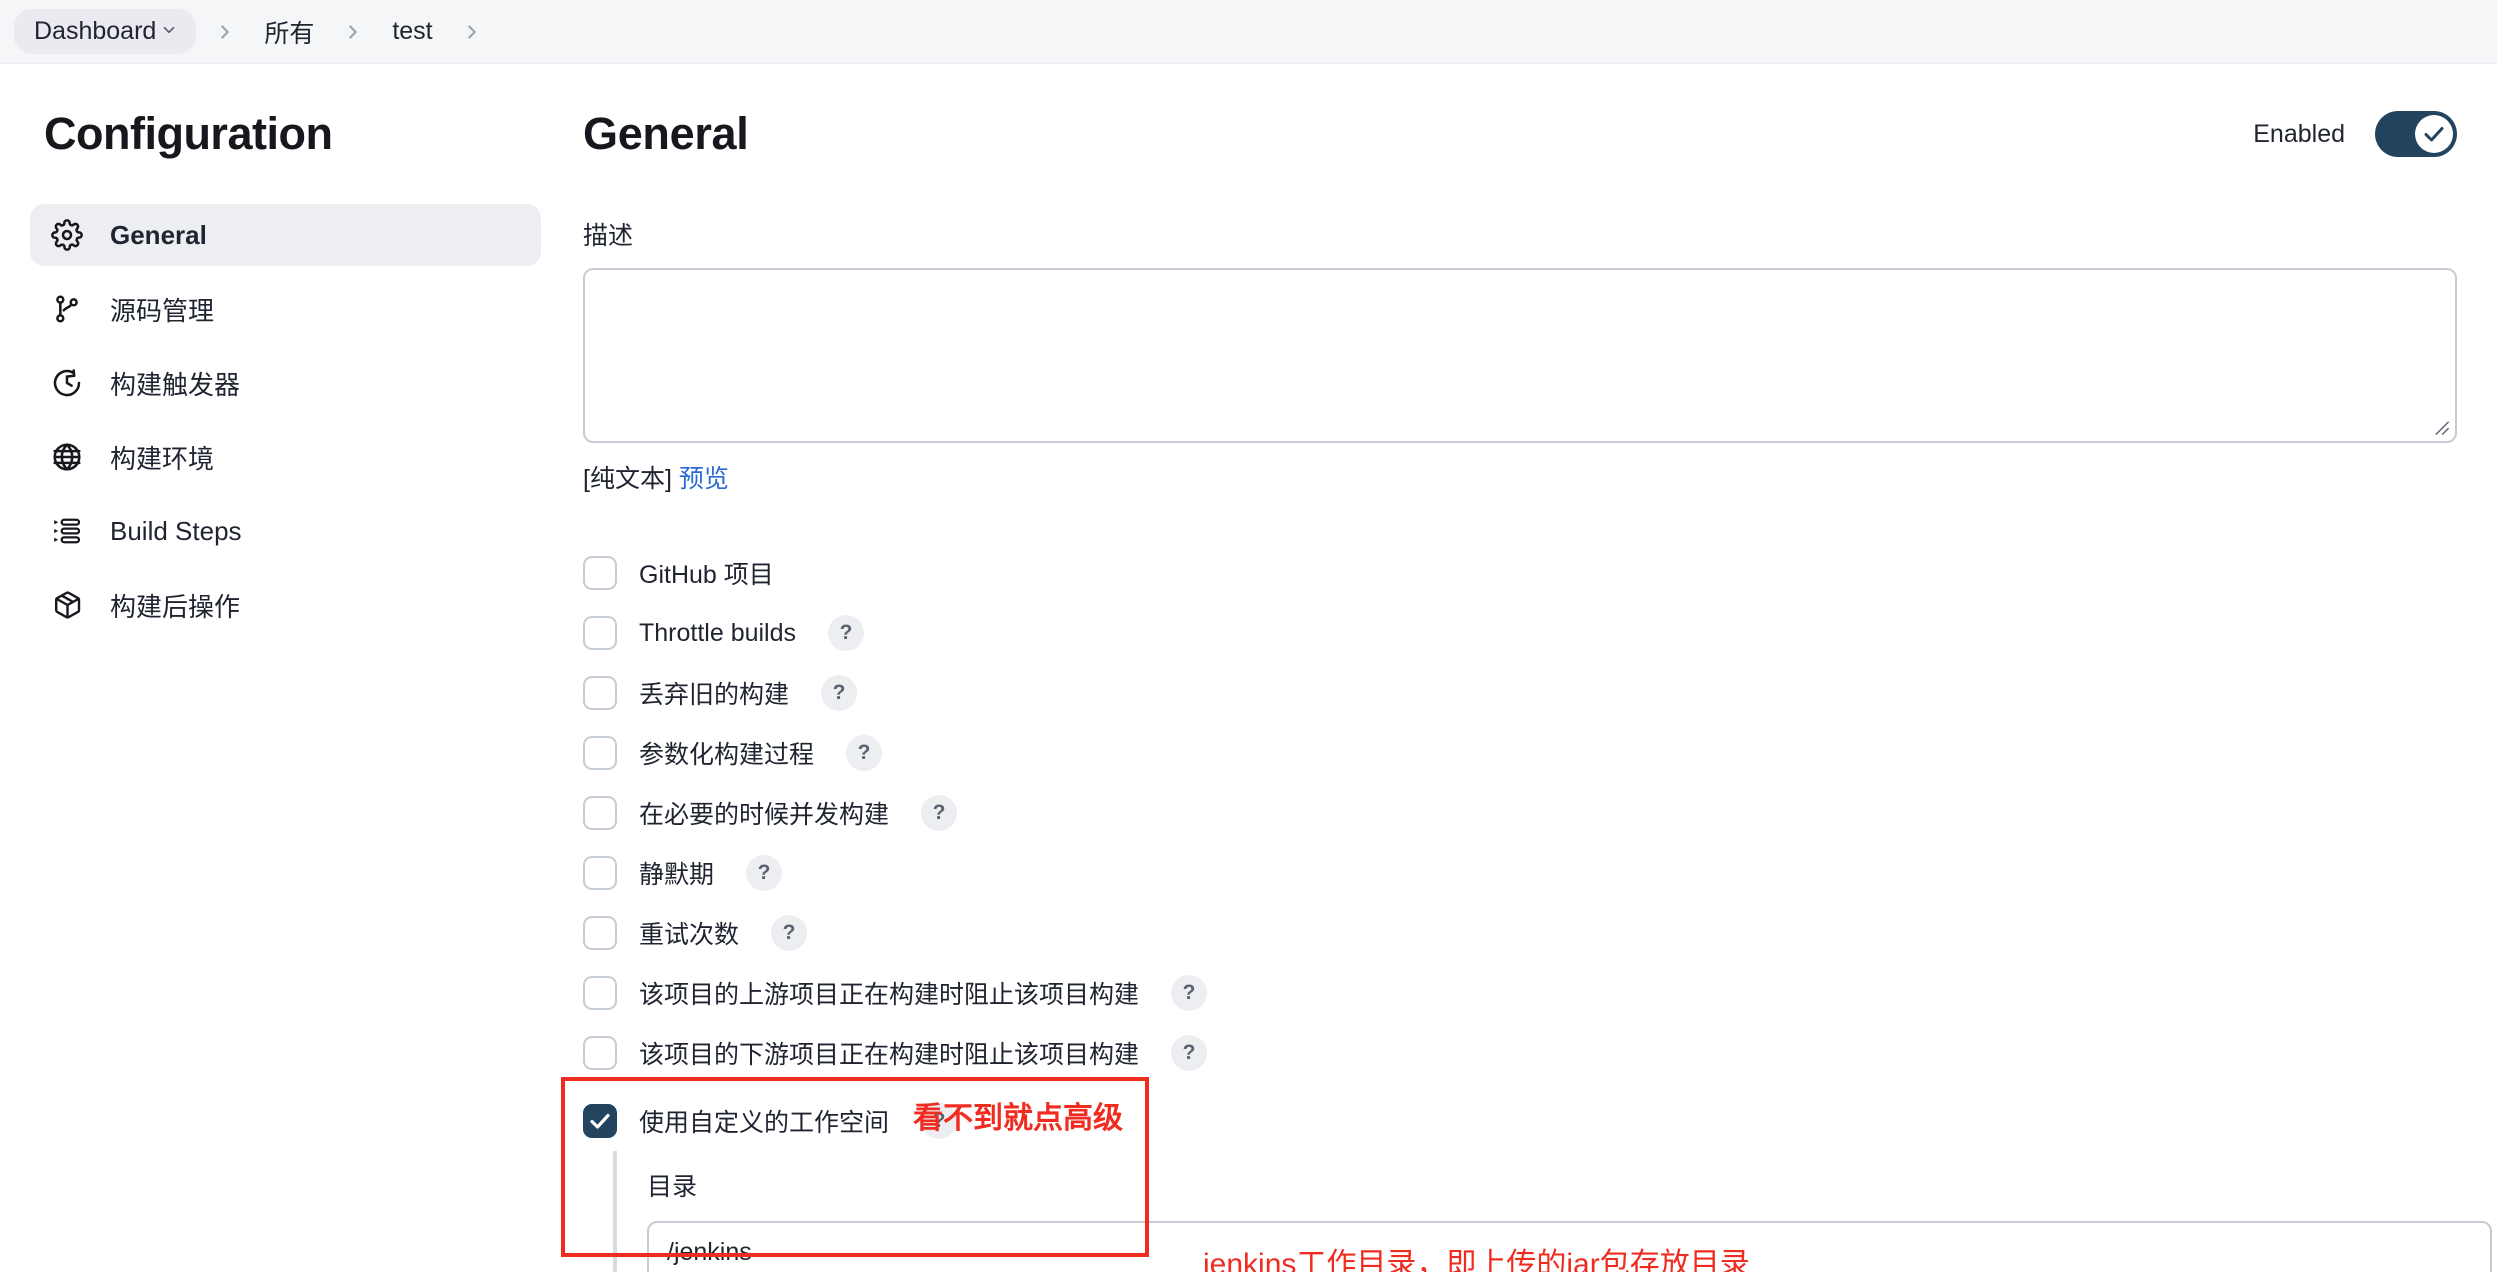  I want to click on toggle-knob, so click(2434, 134).